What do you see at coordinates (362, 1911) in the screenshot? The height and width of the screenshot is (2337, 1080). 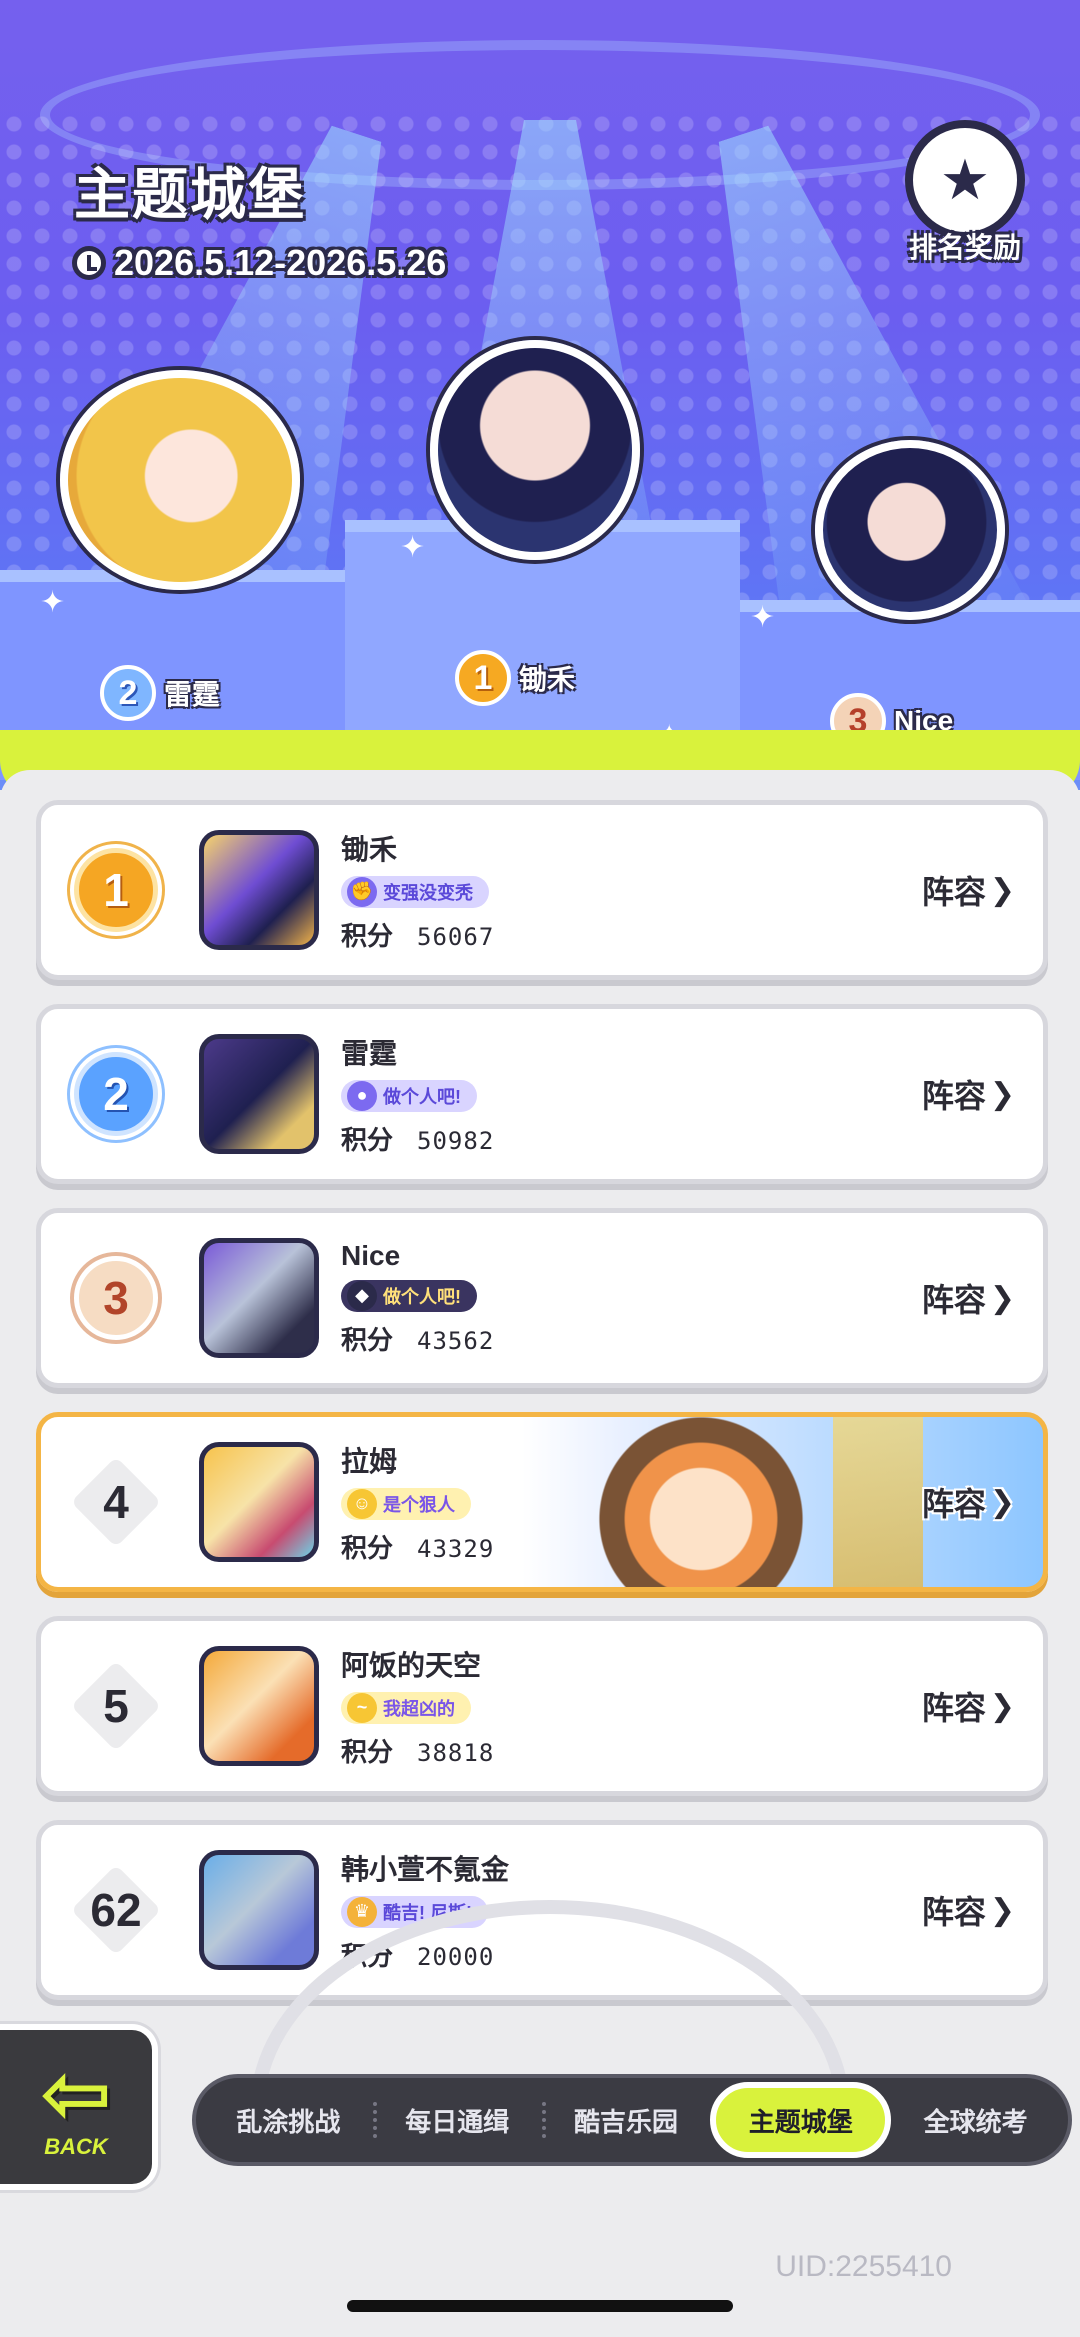 I see `trophy-icon: ♛` at bounding box center [362, 1911].